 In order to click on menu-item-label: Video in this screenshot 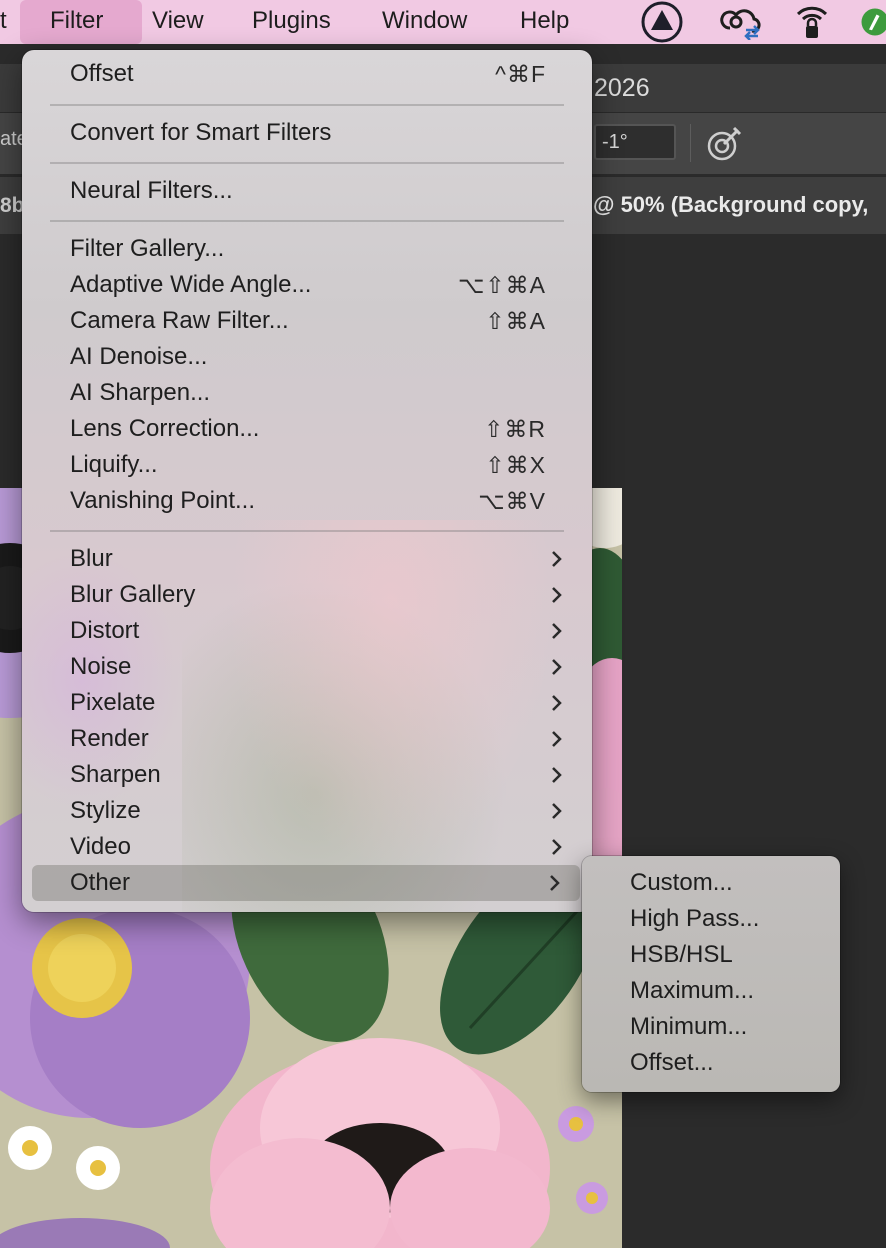, I will do `click(100, 846)`.